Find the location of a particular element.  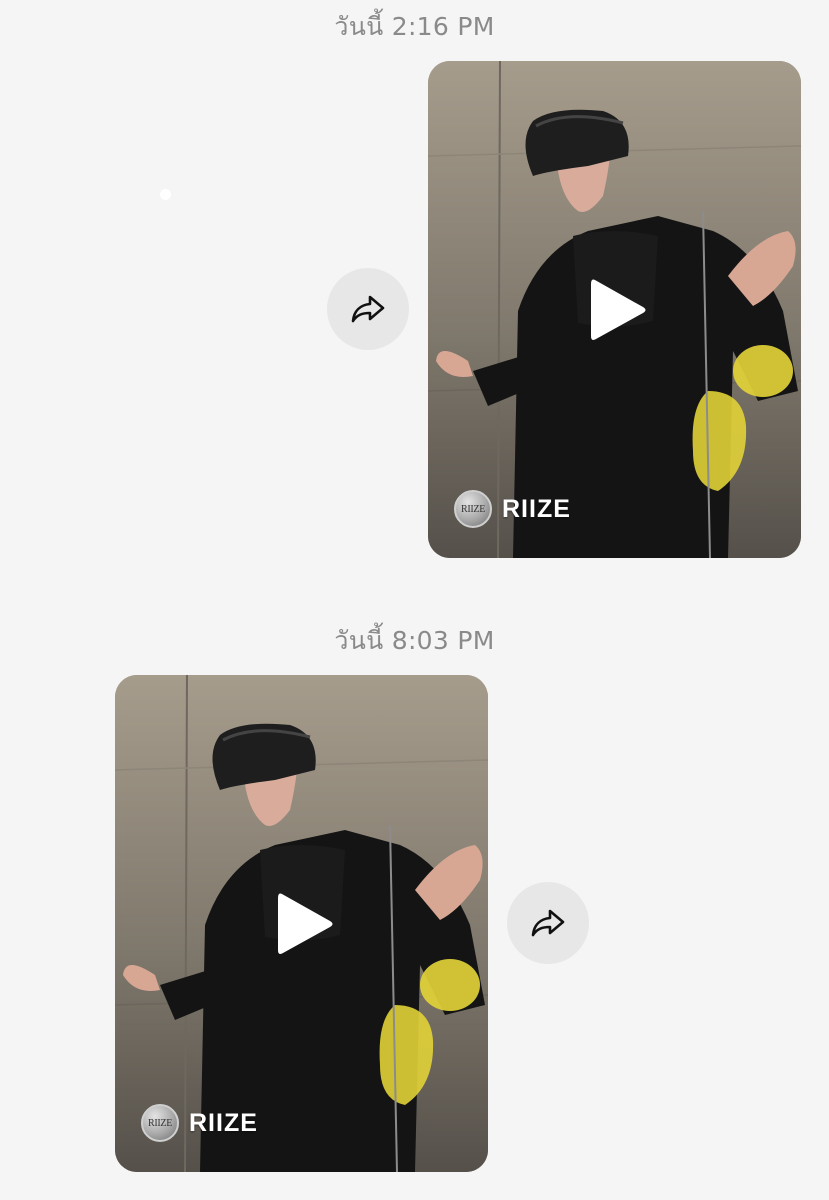

indicator-dot is located at coordinates (165, 194).